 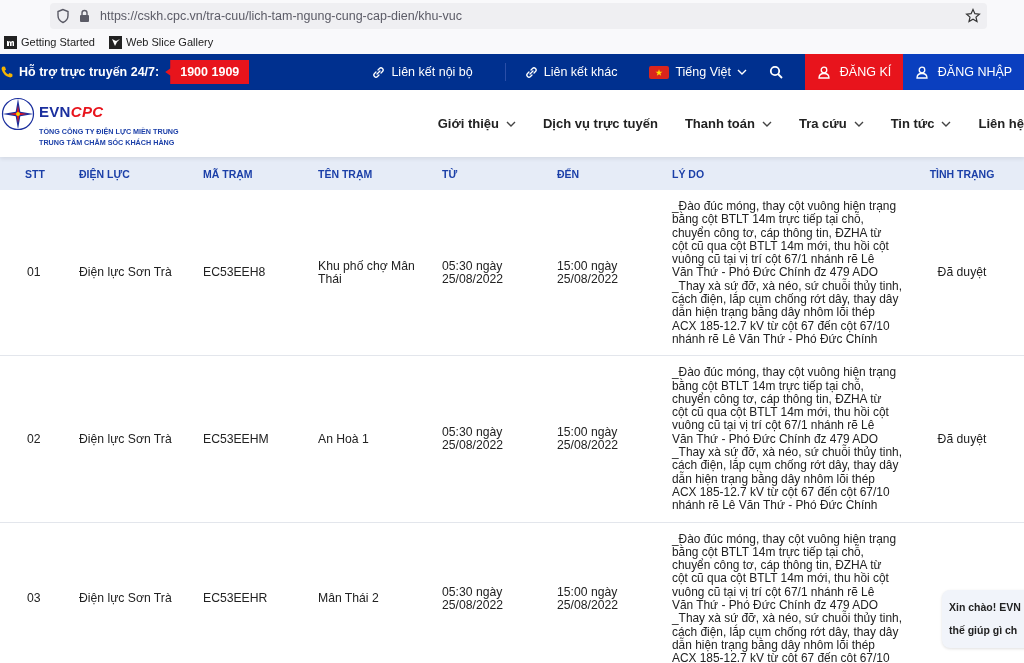 I want to click on table-cell-text: Mân Thái 2, so click(x=349, y=599).